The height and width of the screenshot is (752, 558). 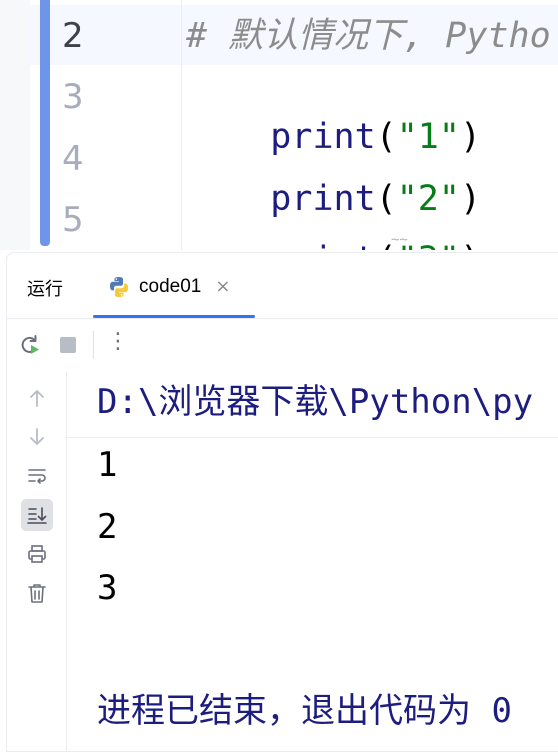 What do you see at coordinates (470, 245) in the screenshot?
I see `close-paren: )` at bounding box center [470, 245].